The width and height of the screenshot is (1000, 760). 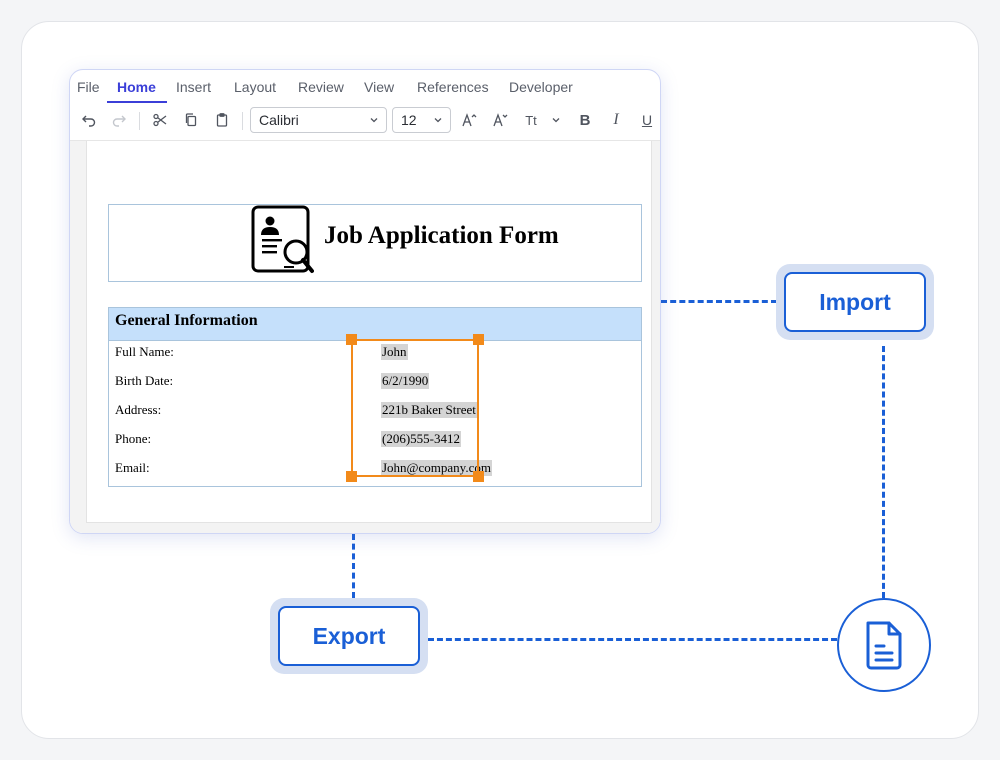 I want to click on import-button-halo: Import, so click(x=855, y=302).